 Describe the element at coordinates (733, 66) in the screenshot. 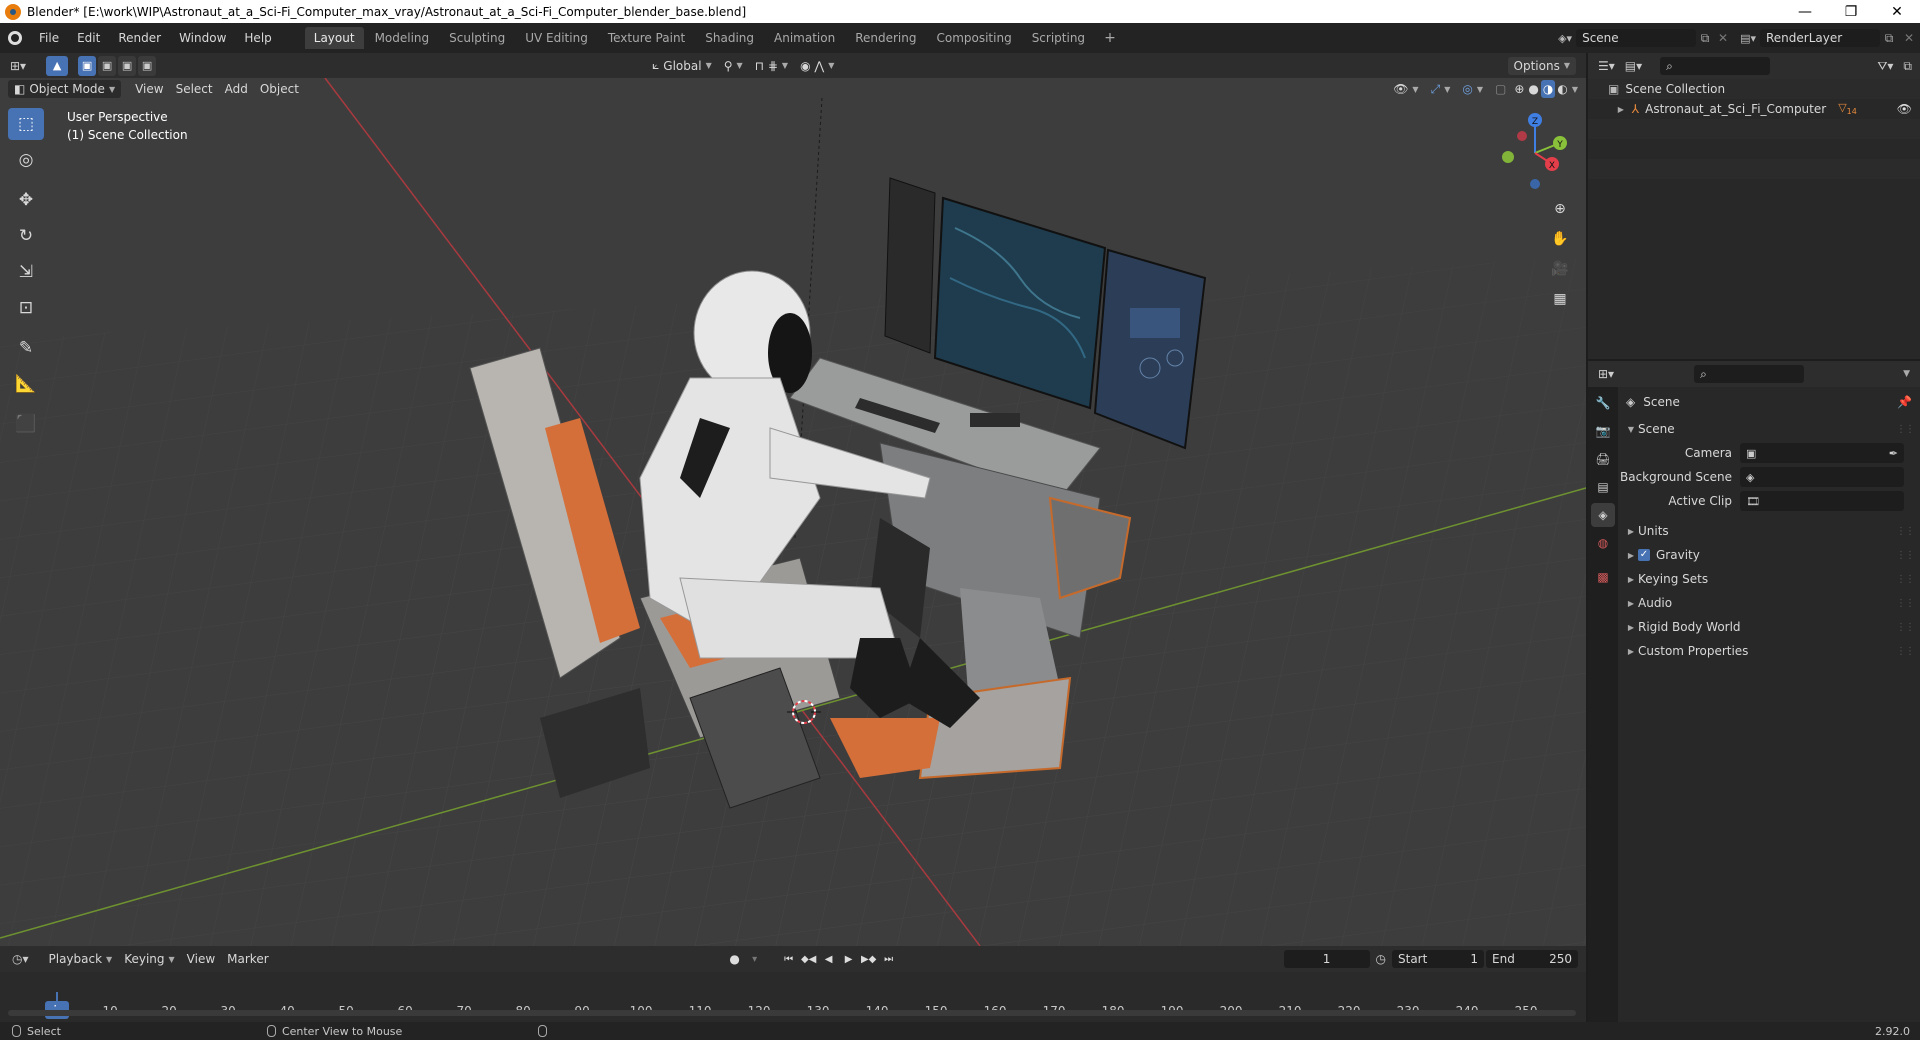

I see `pivot-point-dropdown: ⚲ ▼` at that location.